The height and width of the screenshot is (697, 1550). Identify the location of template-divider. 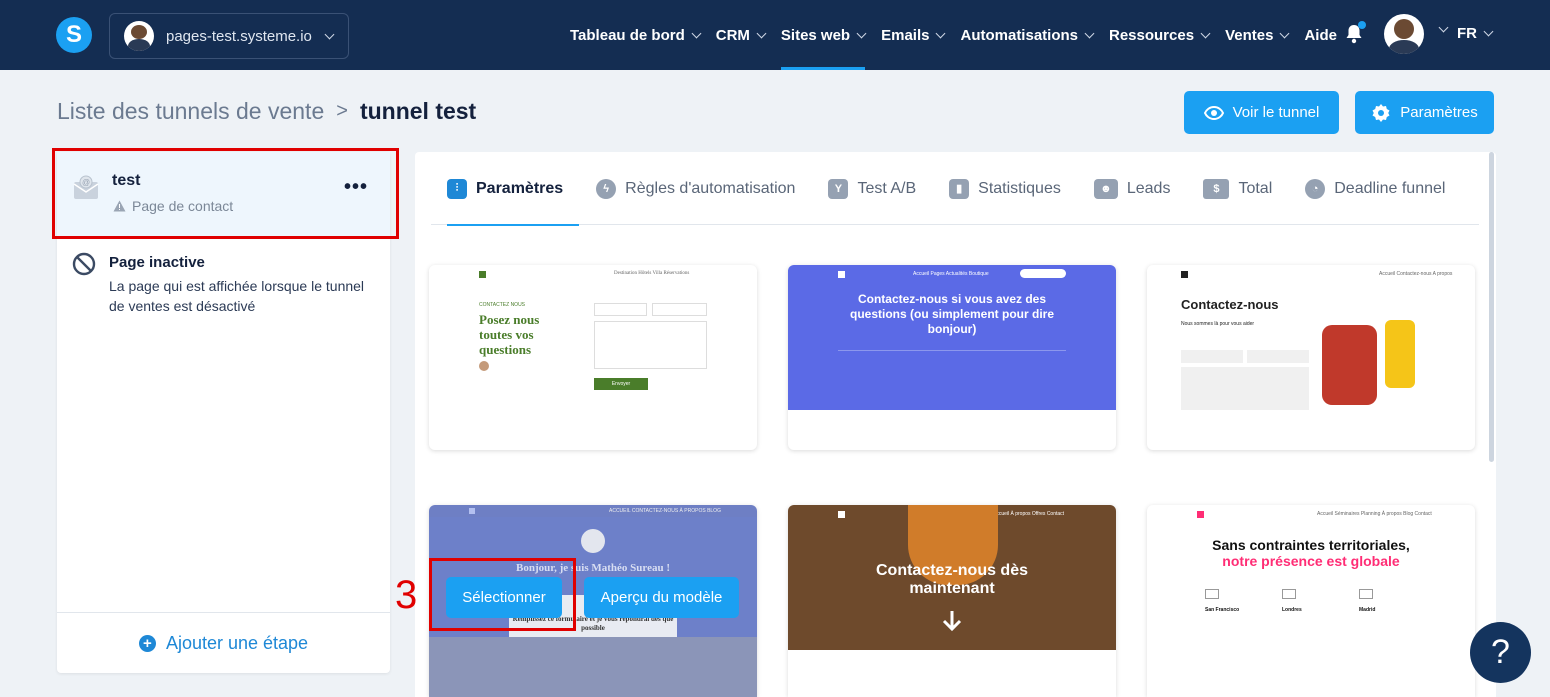
(952, 379).